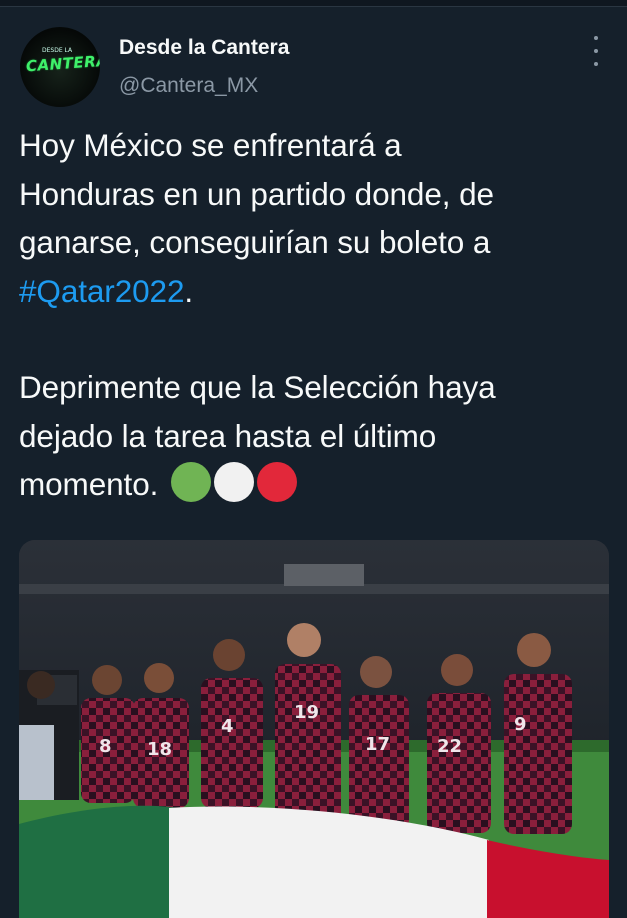  I want to click on more-vertical-icon, so click(596, 51).